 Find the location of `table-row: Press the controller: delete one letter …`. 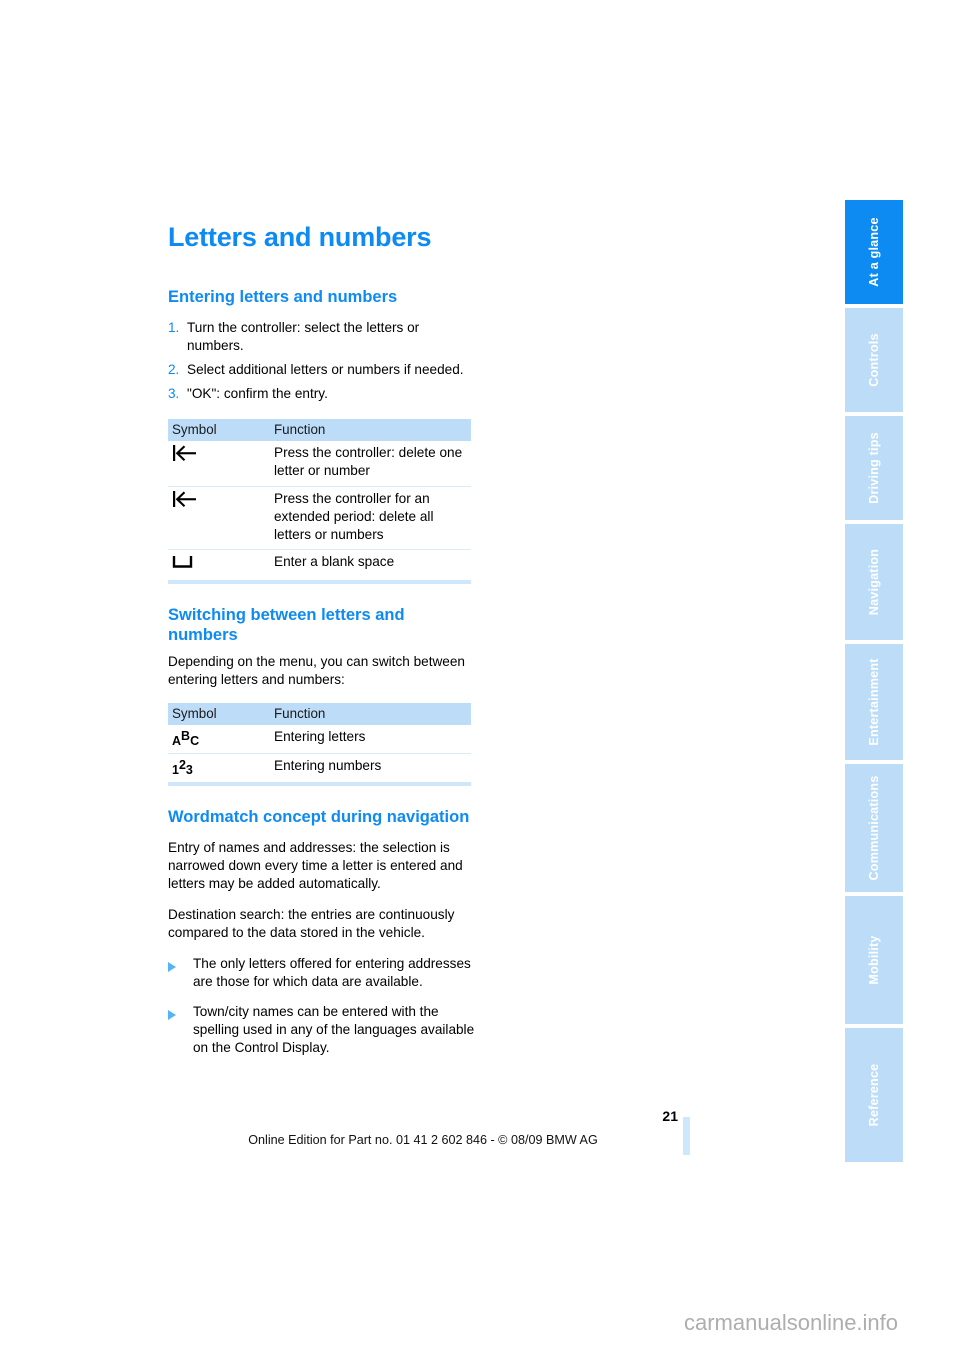

table-row: Press the controller: delete one letter … is located at coordinates (319, 464).